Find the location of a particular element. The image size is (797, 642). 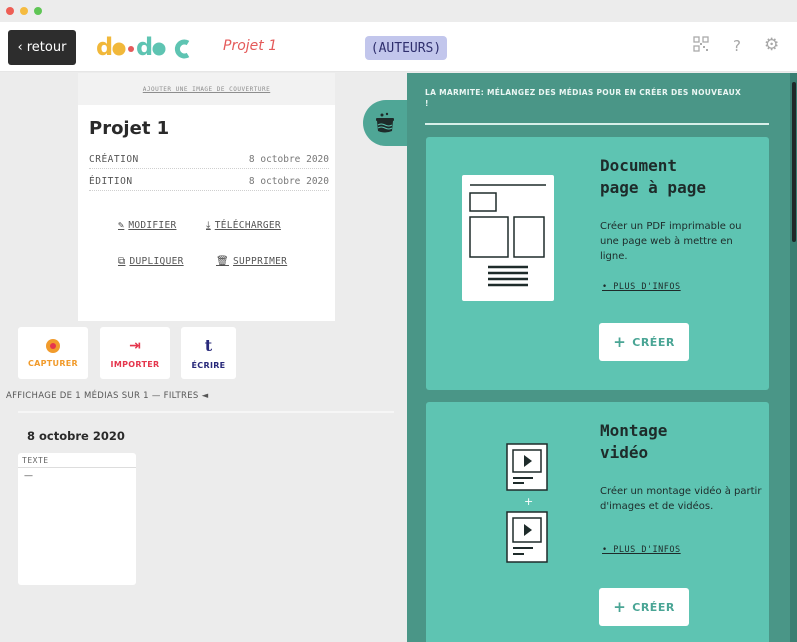

write-button: t ÉCRIRE is located at coordinates (208, 353).